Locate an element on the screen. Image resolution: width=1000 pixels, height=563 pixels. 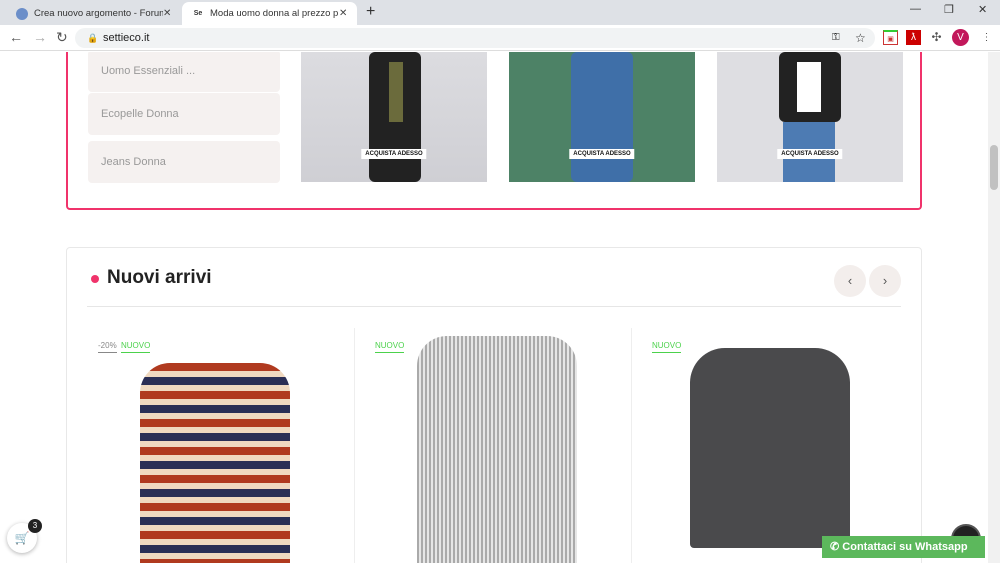
star-icon: ☆ is located at coordinates (860, 38).